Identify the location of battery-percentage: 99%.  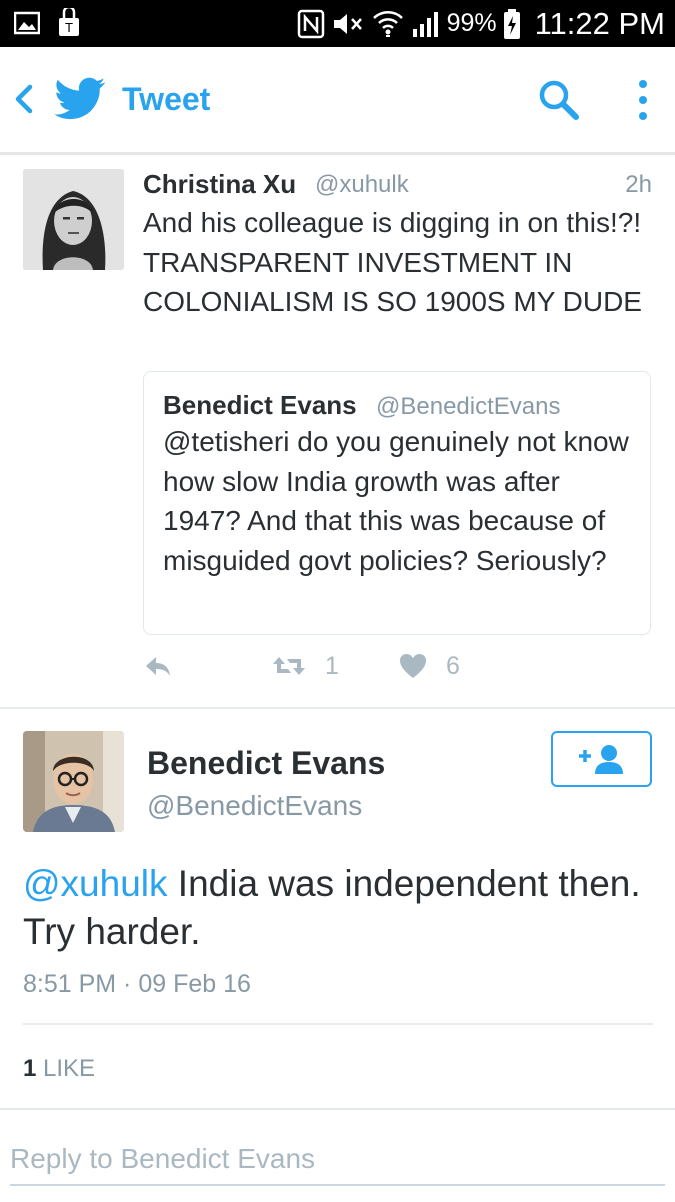
(471, 23).